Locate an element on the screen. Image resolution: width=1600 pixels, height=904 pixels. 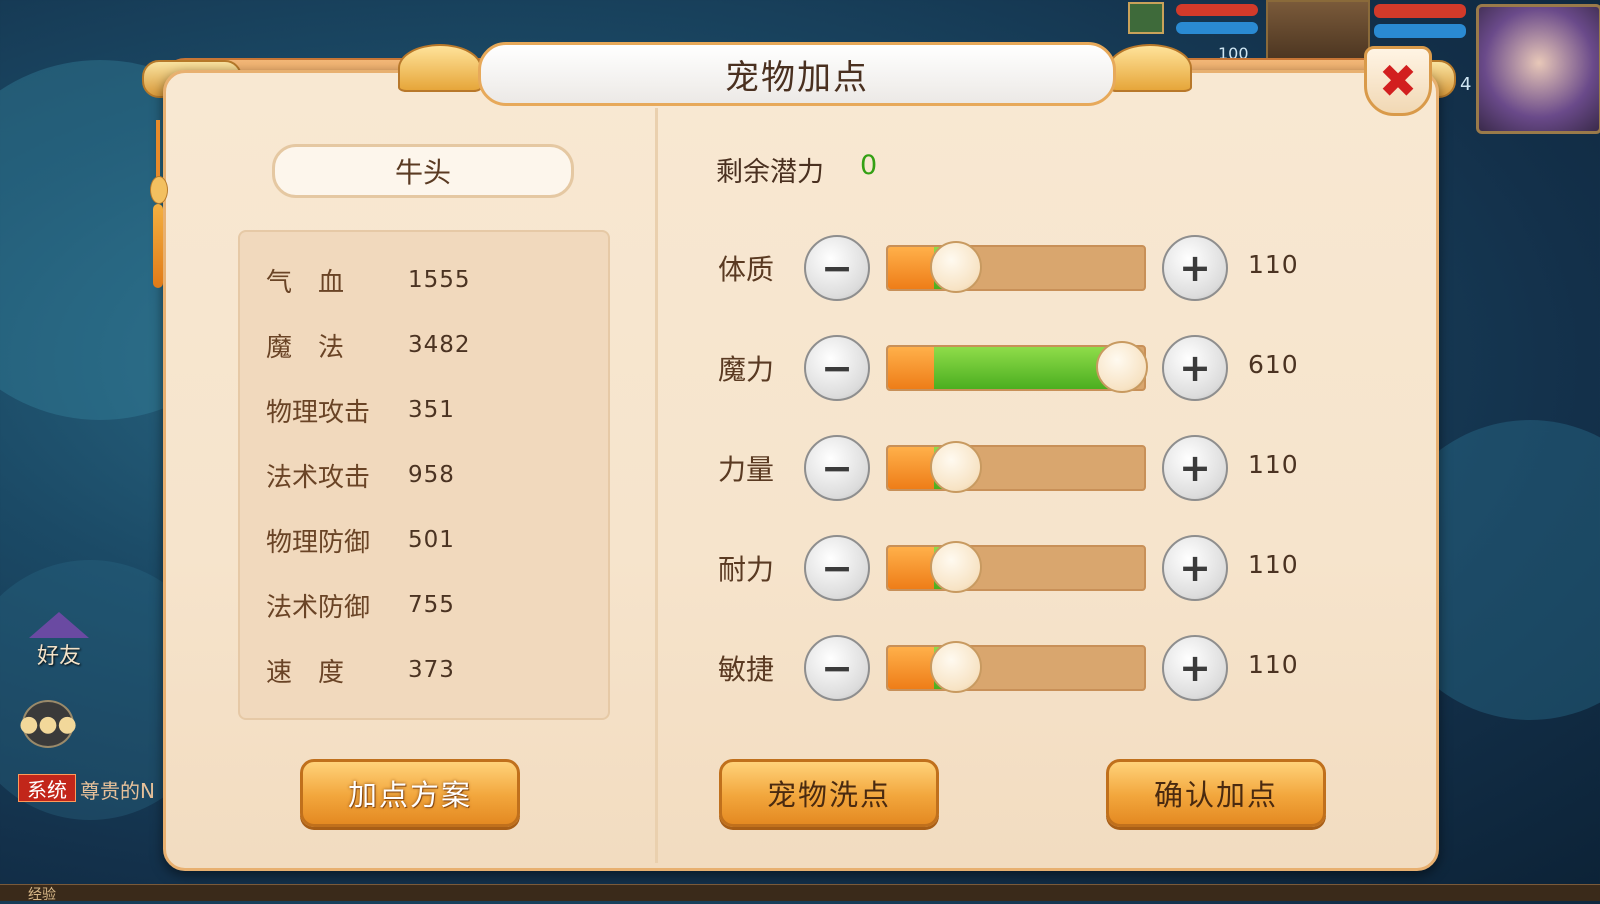
attr-row-constitution: 体质 − + 110 is located at coordinates (1020, 267).